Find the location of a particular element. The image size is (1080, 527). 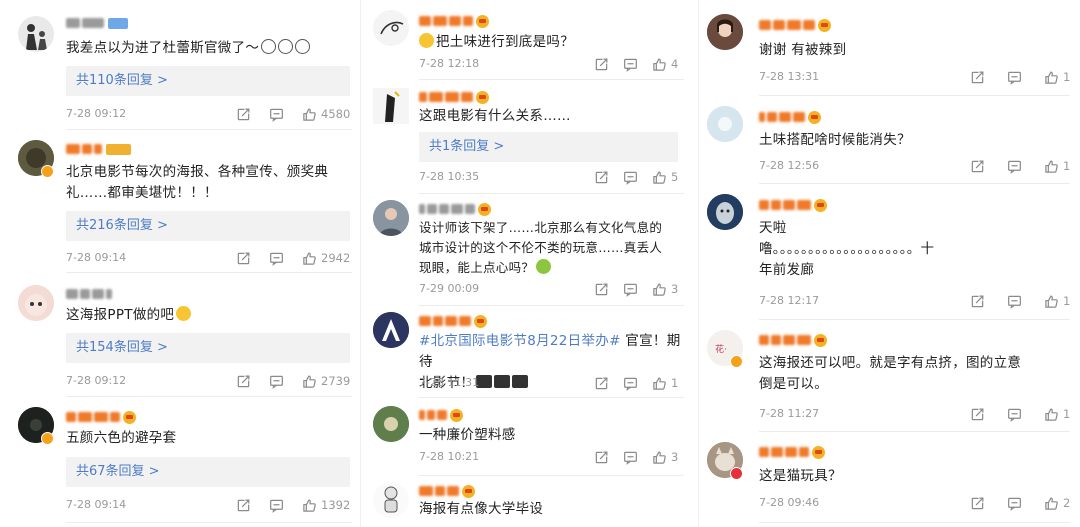

comment-actions: 3 is located at coordinates (636, 457).